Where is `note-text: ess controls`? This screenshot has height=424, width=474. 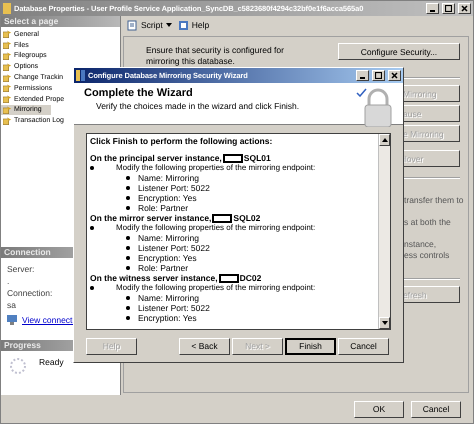 note-text: ess controls is located at coordinates (427, 255).